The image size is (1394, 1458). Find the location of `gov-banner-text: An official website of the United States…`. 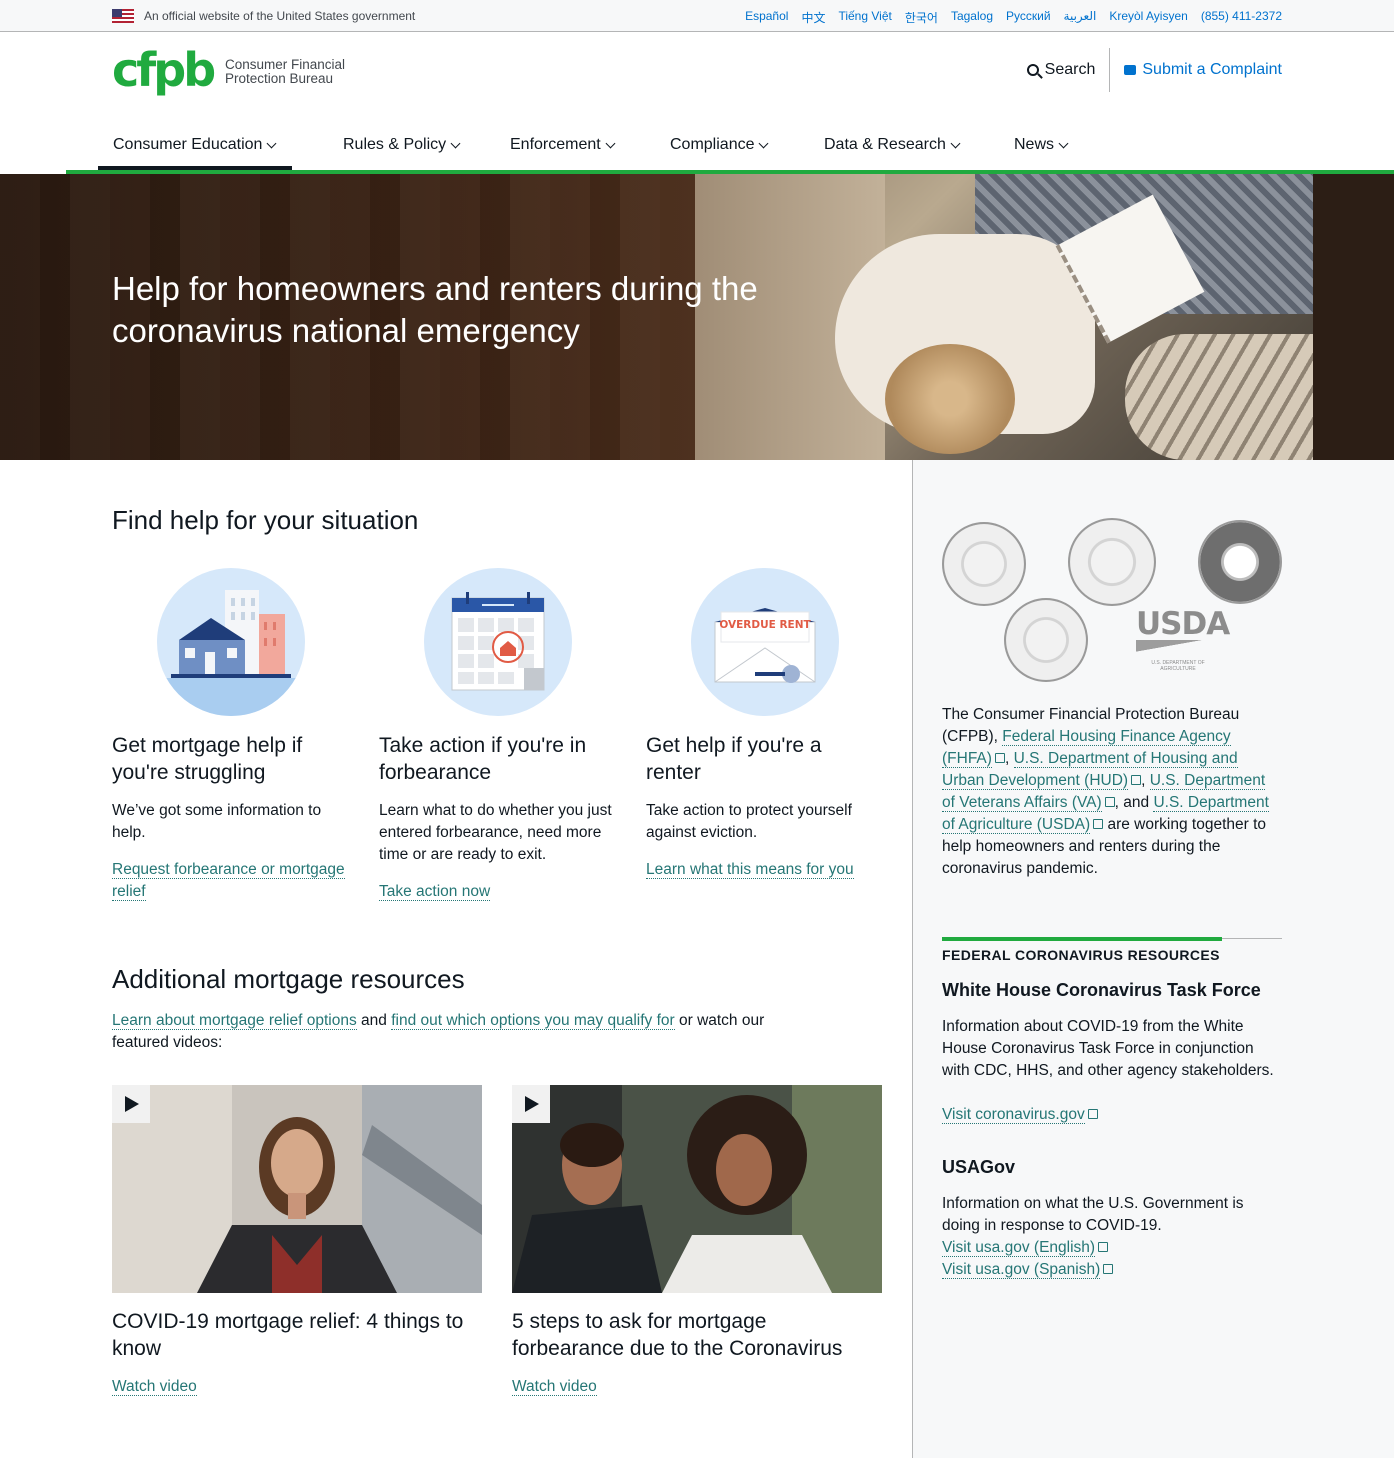

gov-banner-text: An official website of the United States… is located at coordinates (280, 16).